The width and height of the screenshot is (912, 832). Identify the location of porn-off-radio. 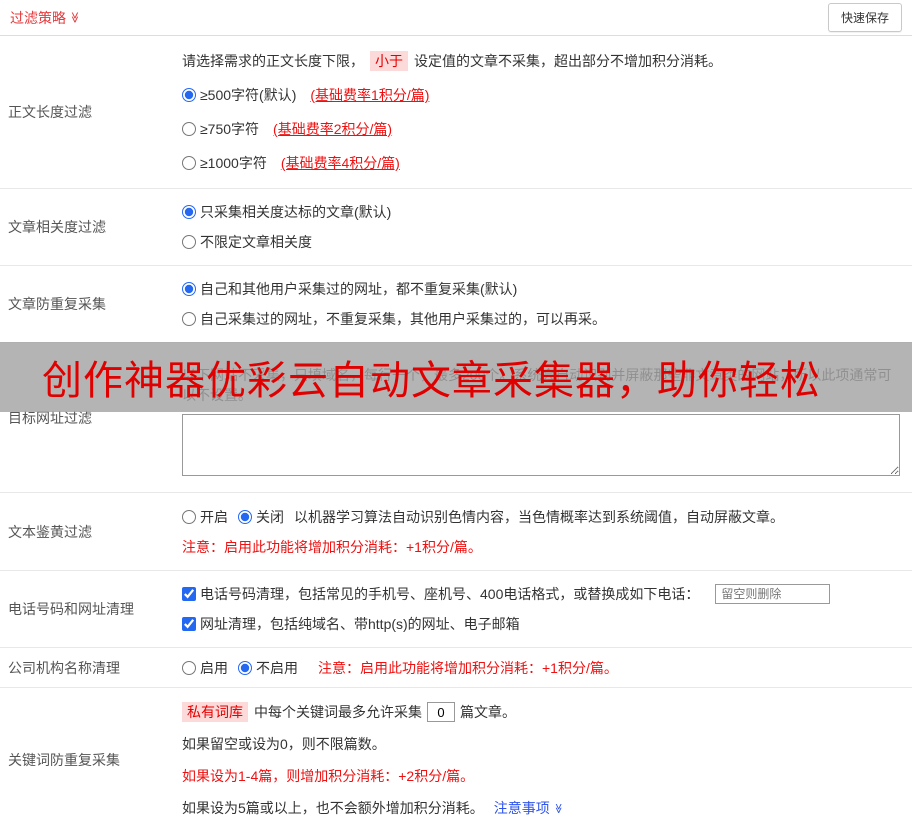
(245, 516).